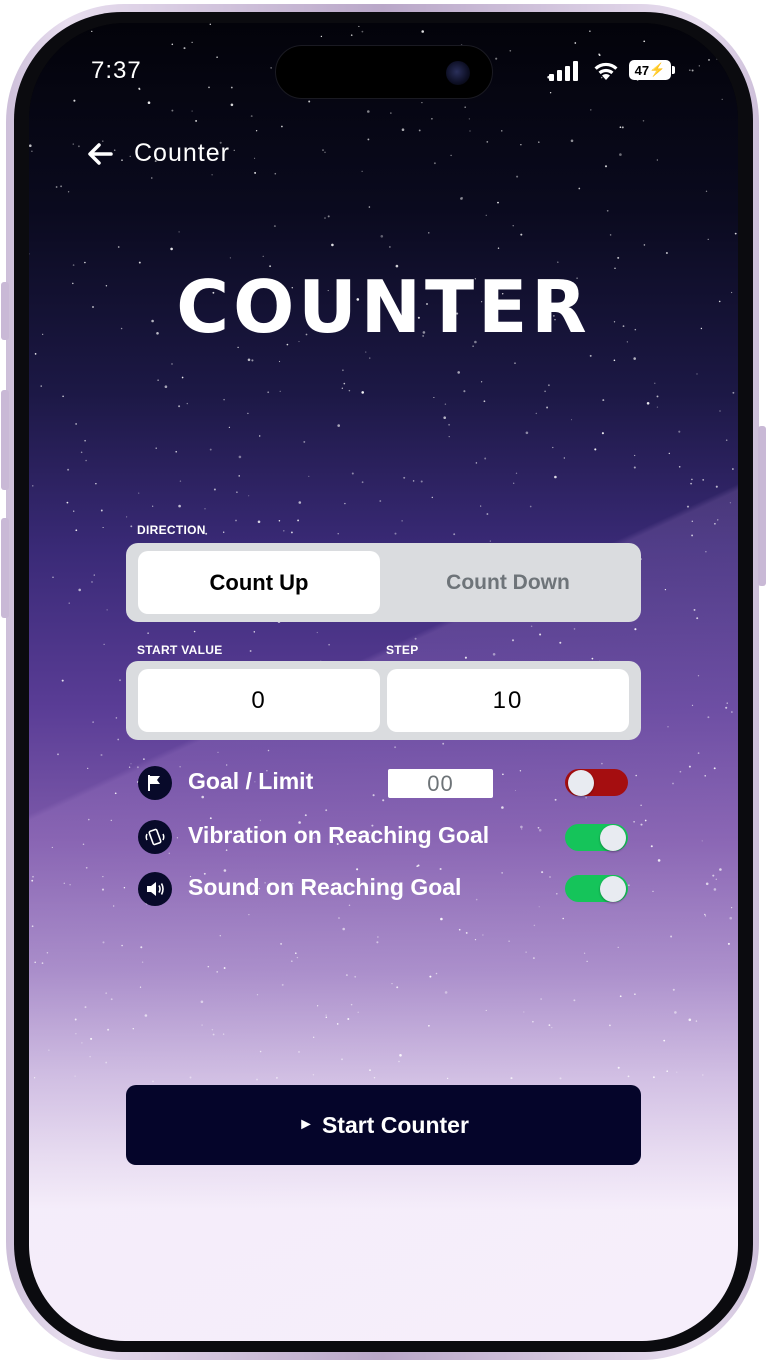 The width and height of the screenshot is (767, 1364). What do you see at coordinates (383, 1125) in the screenshot?
I see `start-counter-button: ► Start Counter` at bounding box center [383, 1125].